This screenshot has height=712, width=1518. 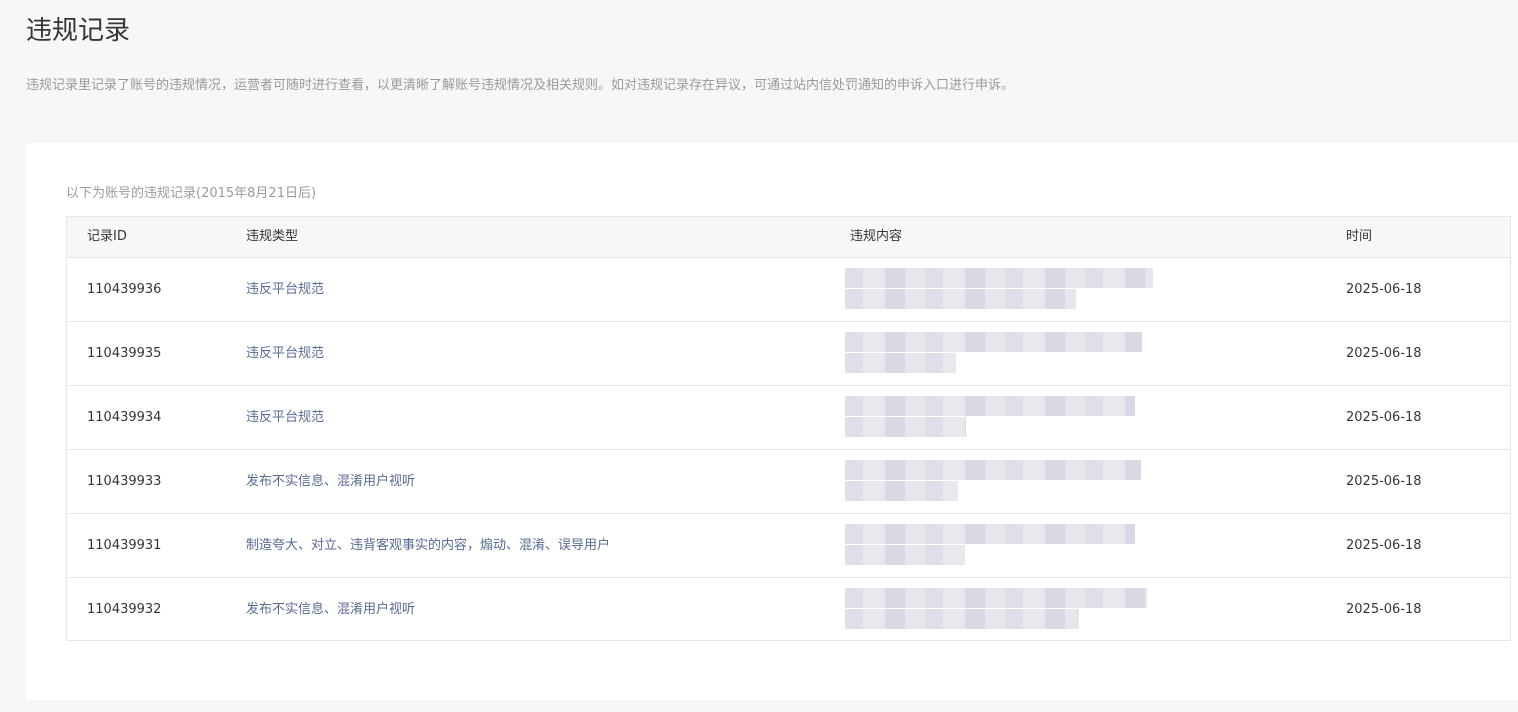 What do you see at coordinates (876, 236) in the screenshot?
I see `column-header-content: 违规内容` at bounding box center [876, 236].